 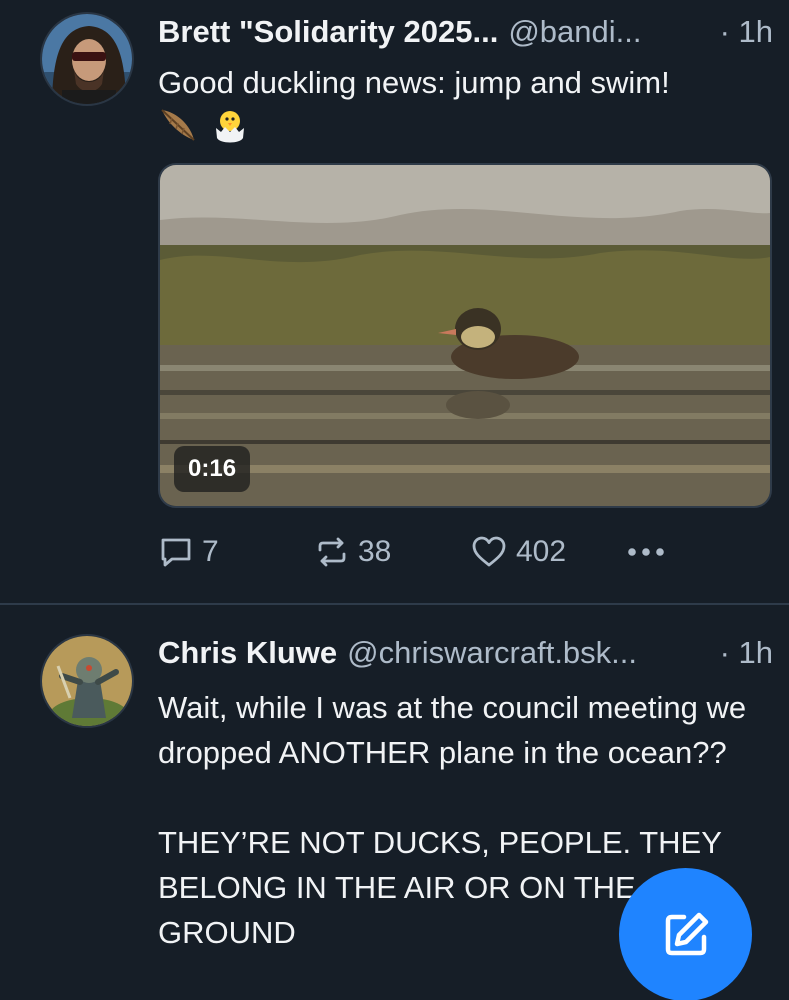 What do you see at coordinates (332, 552) in the screenshot?
I see `repost-icon` at bounding box center [332, 552].